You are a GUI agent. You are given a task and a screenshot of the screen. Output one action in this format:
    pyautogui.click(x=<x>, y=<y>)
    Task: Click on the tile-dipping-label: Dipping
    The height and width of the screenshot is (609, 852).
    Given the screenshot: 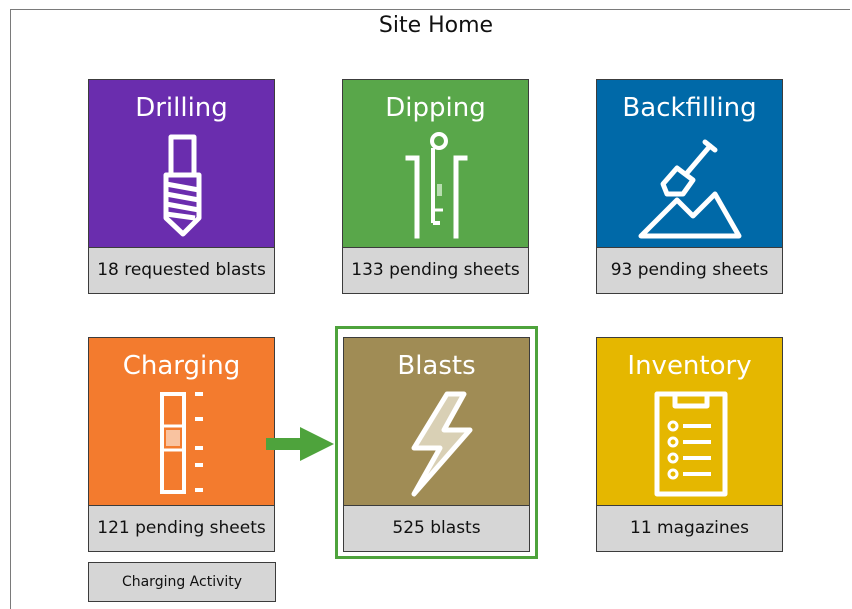 What is the action you would take?
    pyautogui.click(x=435, y=108)
    